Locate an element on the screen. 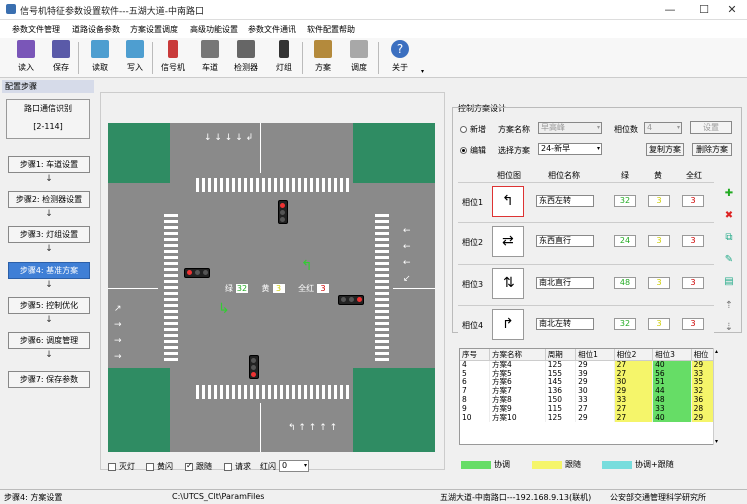  phase-2-diagram: ⇄ is located at coordinates (508, 241).